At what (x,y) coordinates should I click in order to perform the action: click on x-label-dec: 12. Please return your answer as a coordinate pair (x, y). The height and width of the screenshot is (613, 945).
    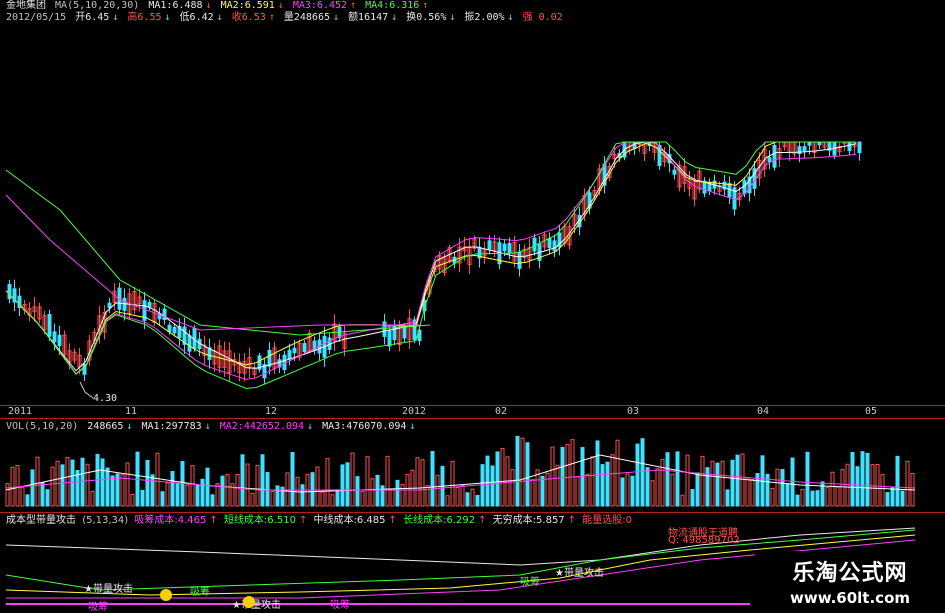
    Looking at the image, I should click on (271, 411).